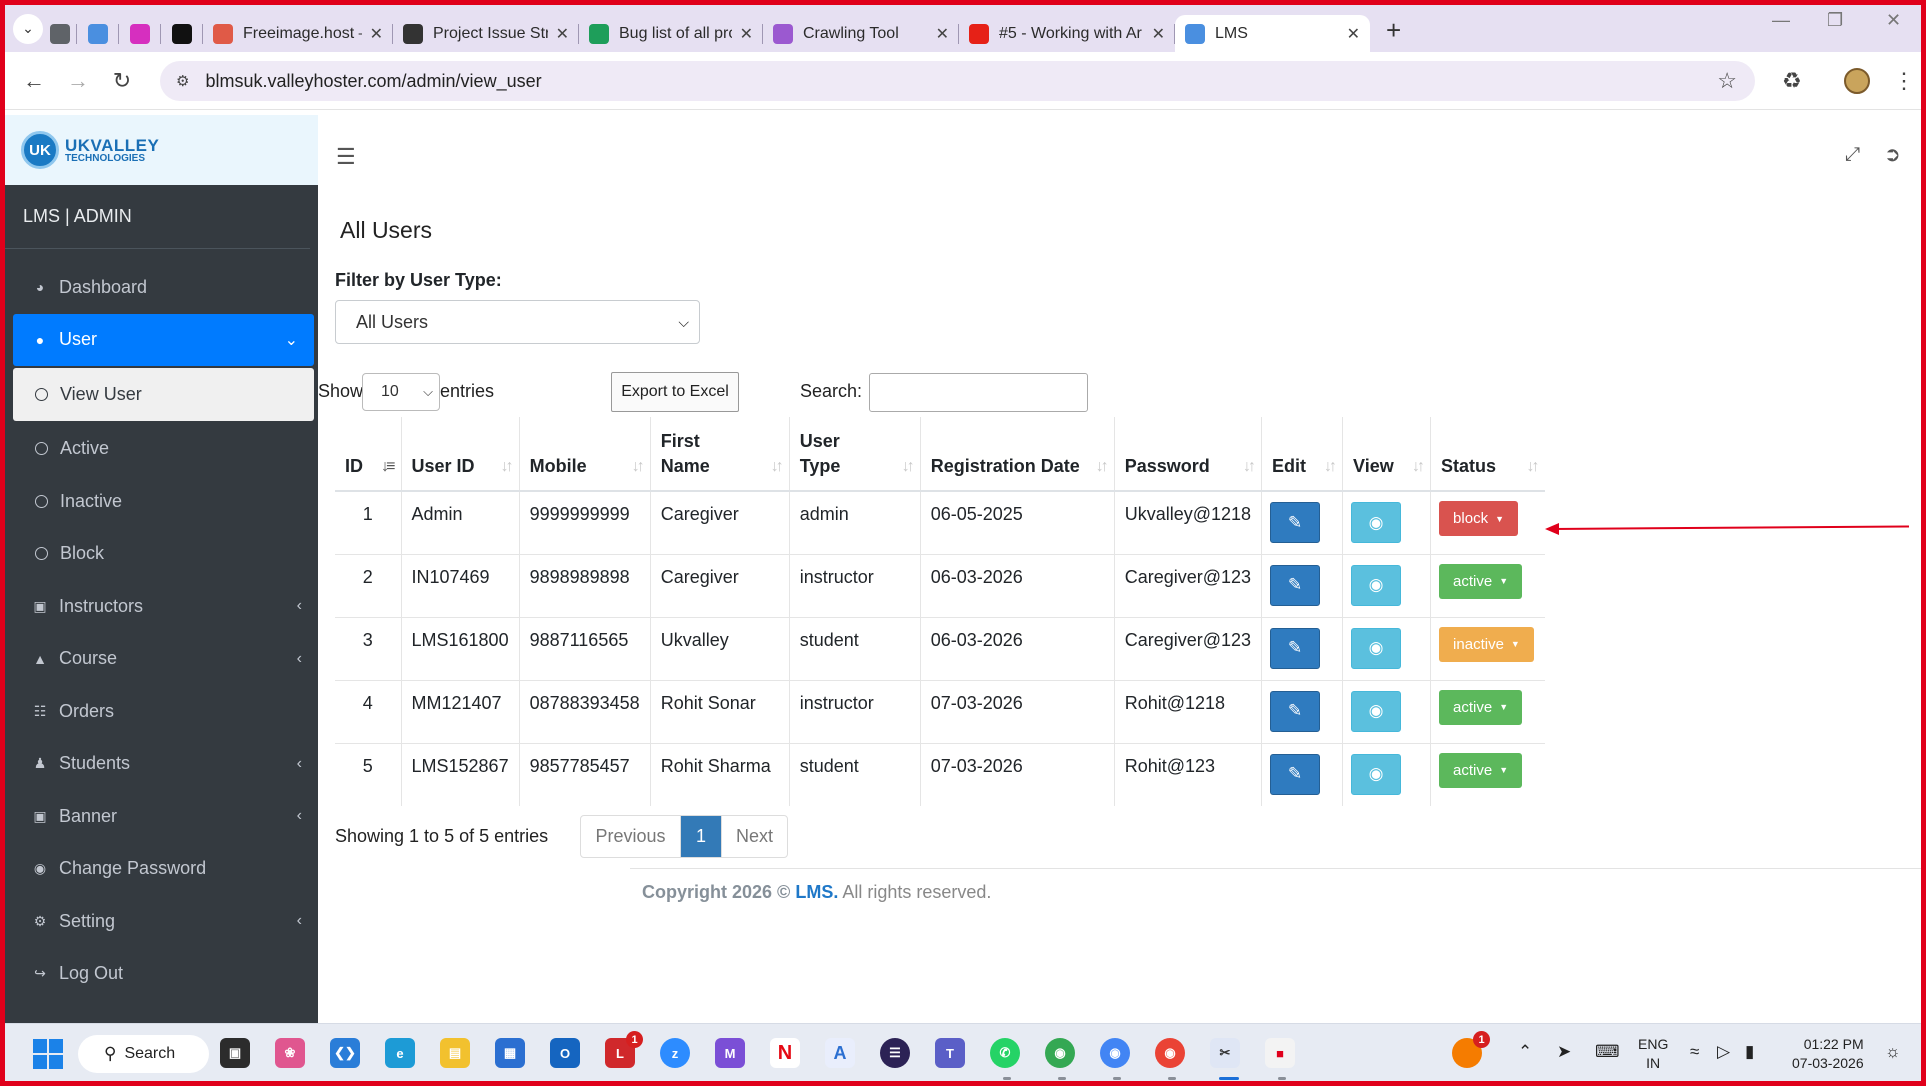  What do you see at coordinates (460, 454) in the screenshot?
I see `column-header-user-id: User ID ↓↑` at bounding box center [460, 454].